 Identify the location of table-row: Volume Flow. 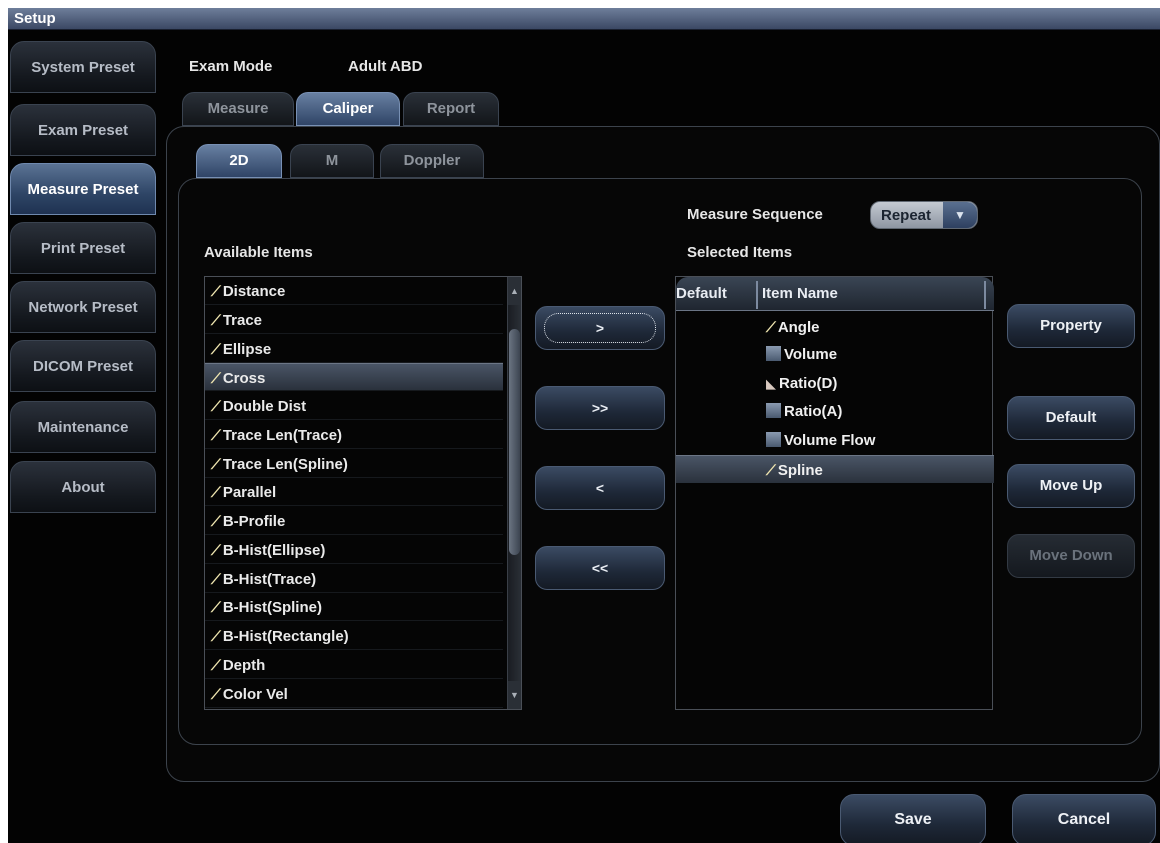
(835, 441).